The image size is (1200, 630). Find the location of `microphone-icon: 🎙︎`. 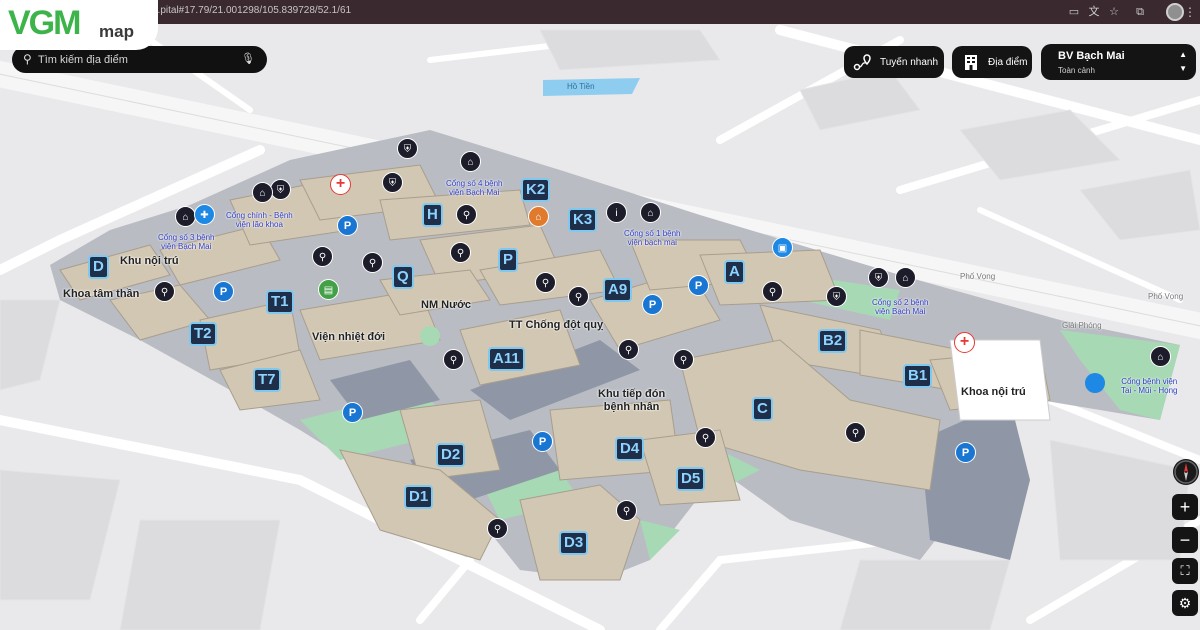

microphone-icon: 🎙︎ is located at coordinates (248, 58).